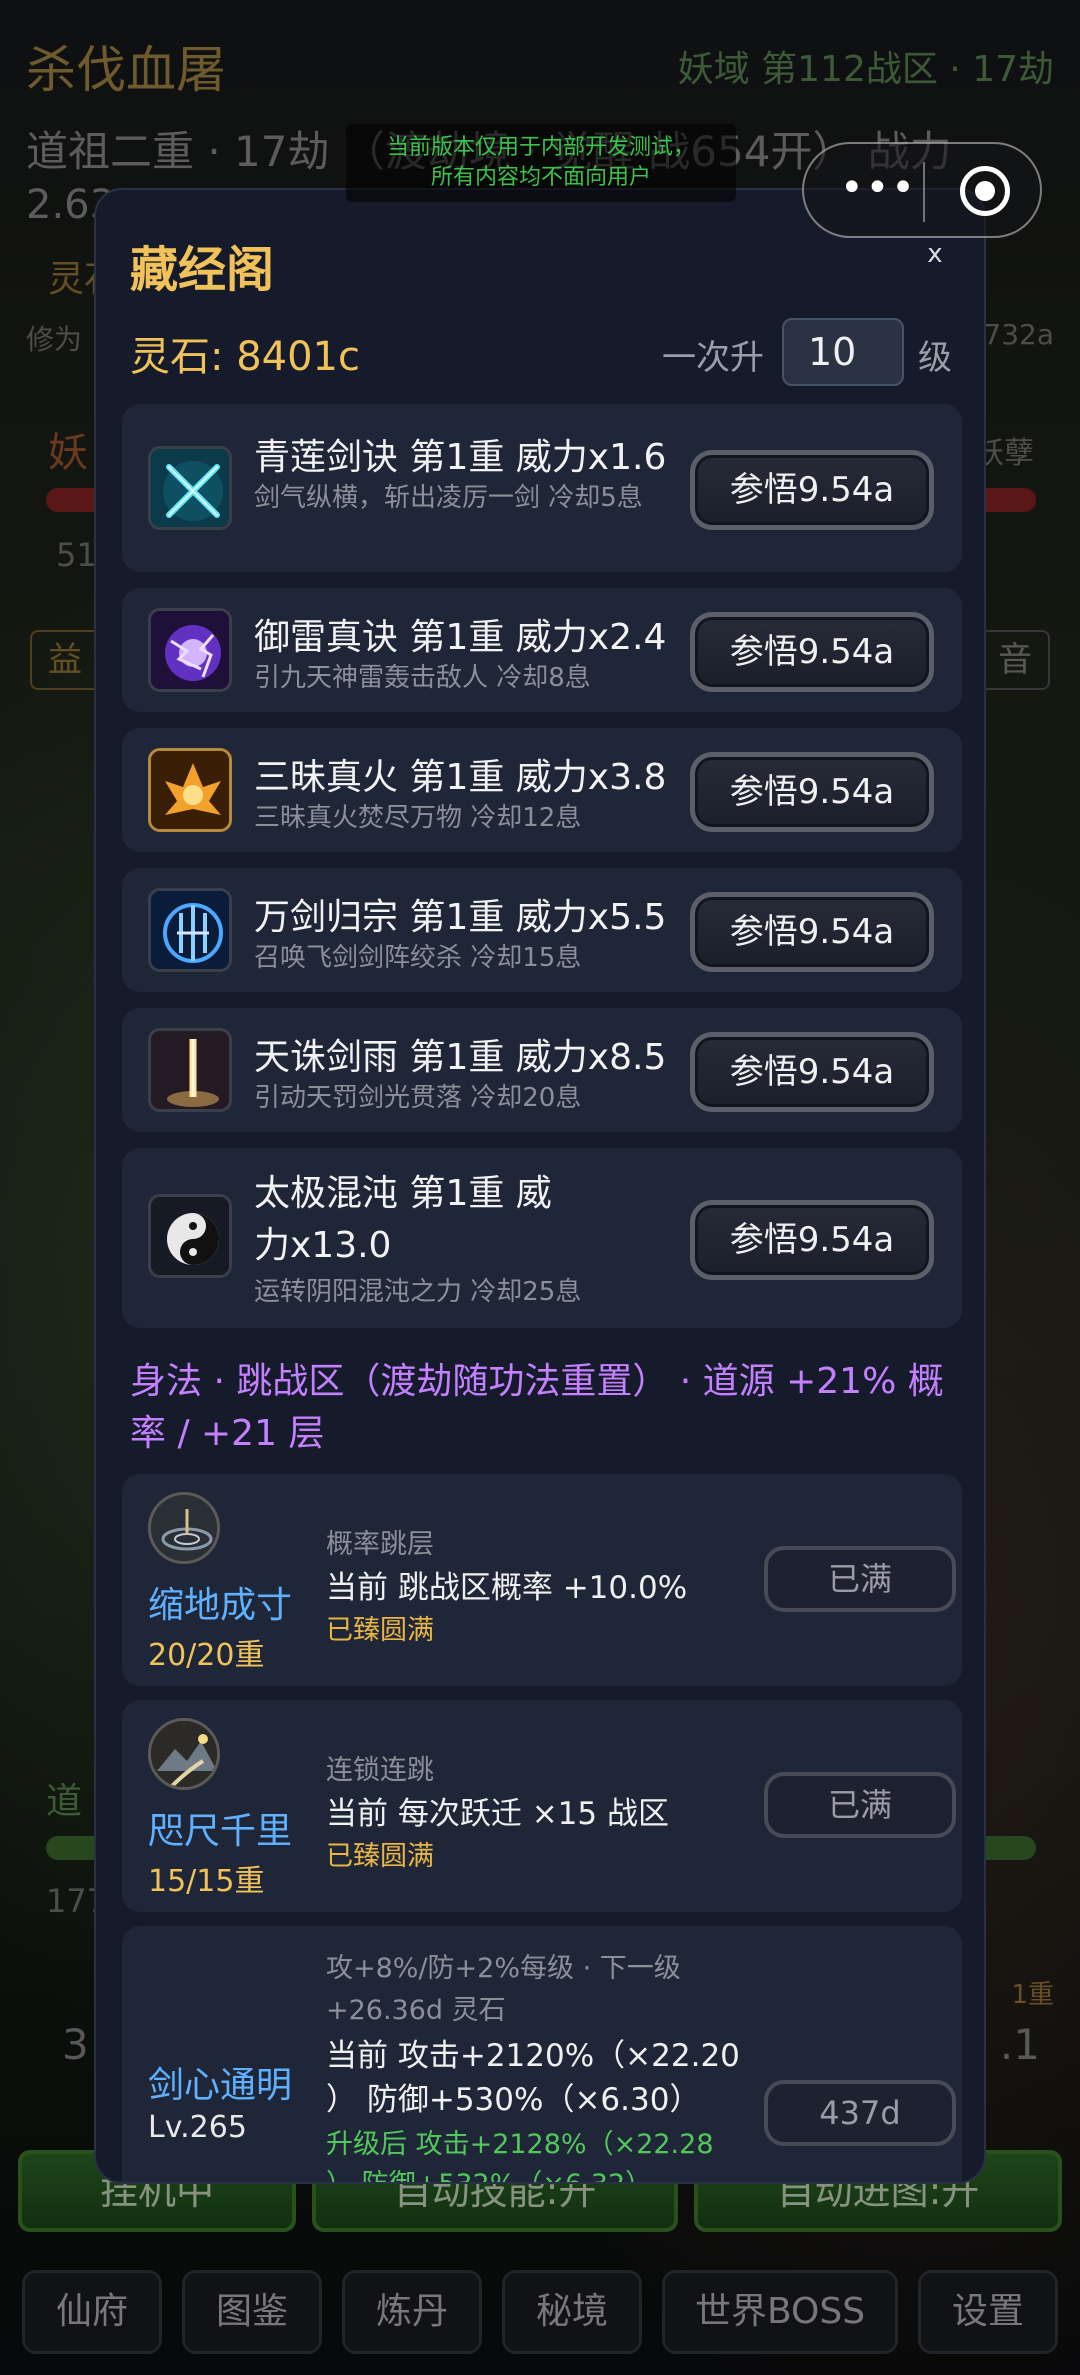  I want to click on skill-title: 太极混沌 第1重 威 力x13.0, so click(403, 1220).